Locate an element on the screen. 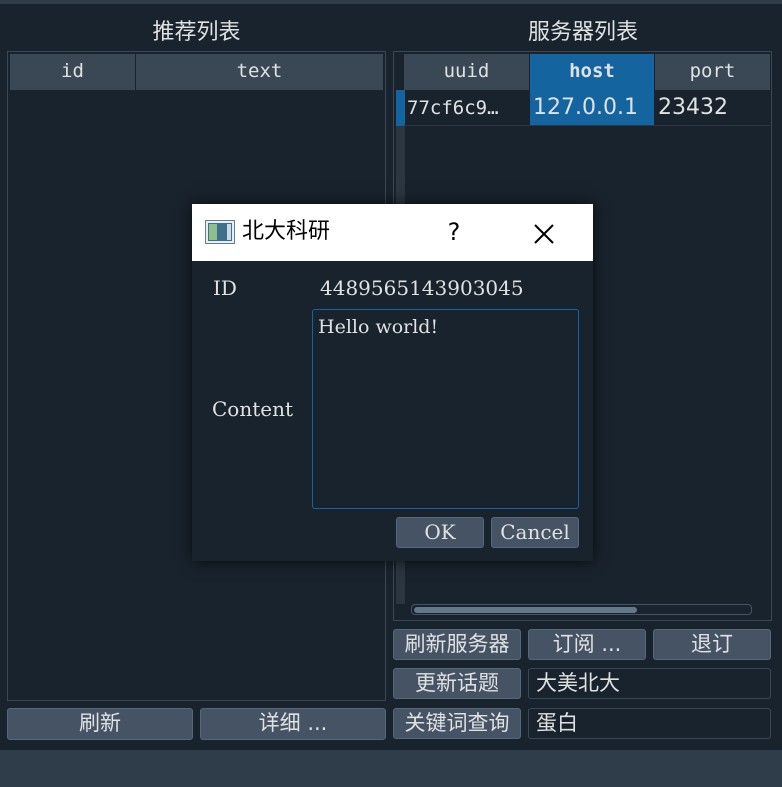 The width and height of the screenshot is (782, 787). column-header-text: text is located at coordinates (260, 72).